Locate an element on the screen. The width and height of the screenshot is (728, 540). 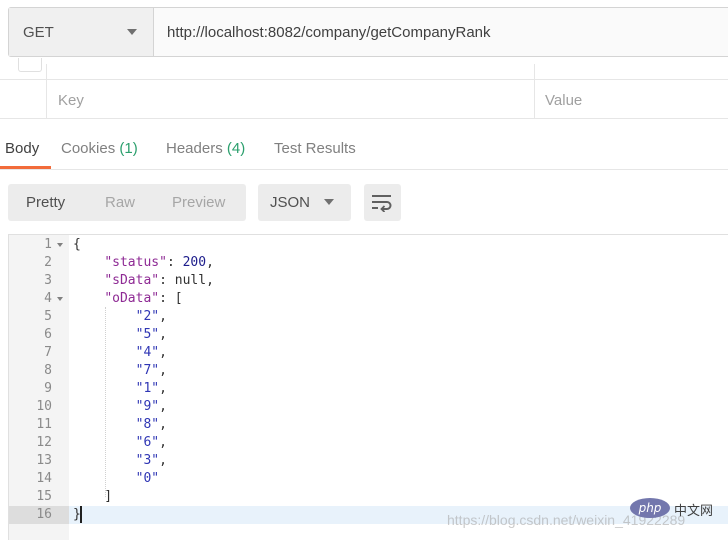
php-logo: php is located at coordinates (650, 508).